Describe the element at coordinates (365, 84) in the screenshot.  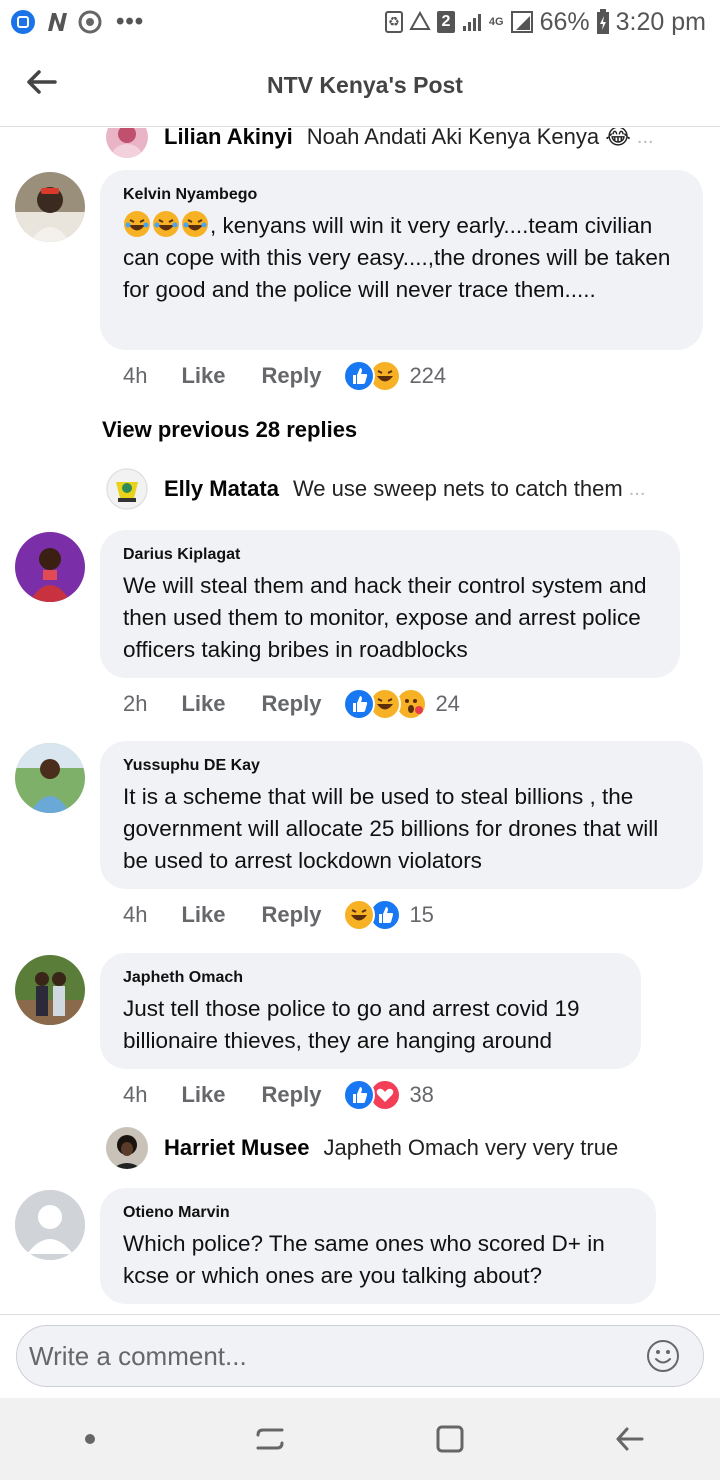
I see `page-title: NTV Kenya's Post` at that location.